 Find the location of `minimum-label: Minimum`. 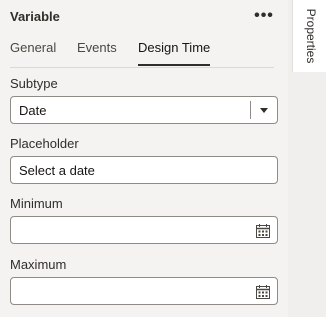

minimum-label: Minimum is located at coordinates (36, 203).